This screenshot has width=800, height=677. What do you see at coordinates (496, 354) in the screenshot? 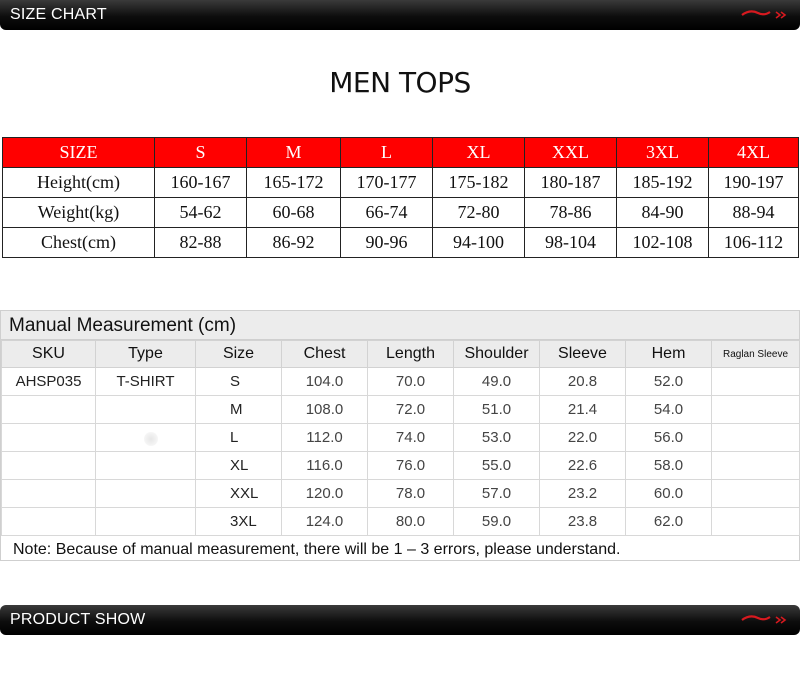
I see `manual-column-header: Shoulder` at bounding box center [496, 354].